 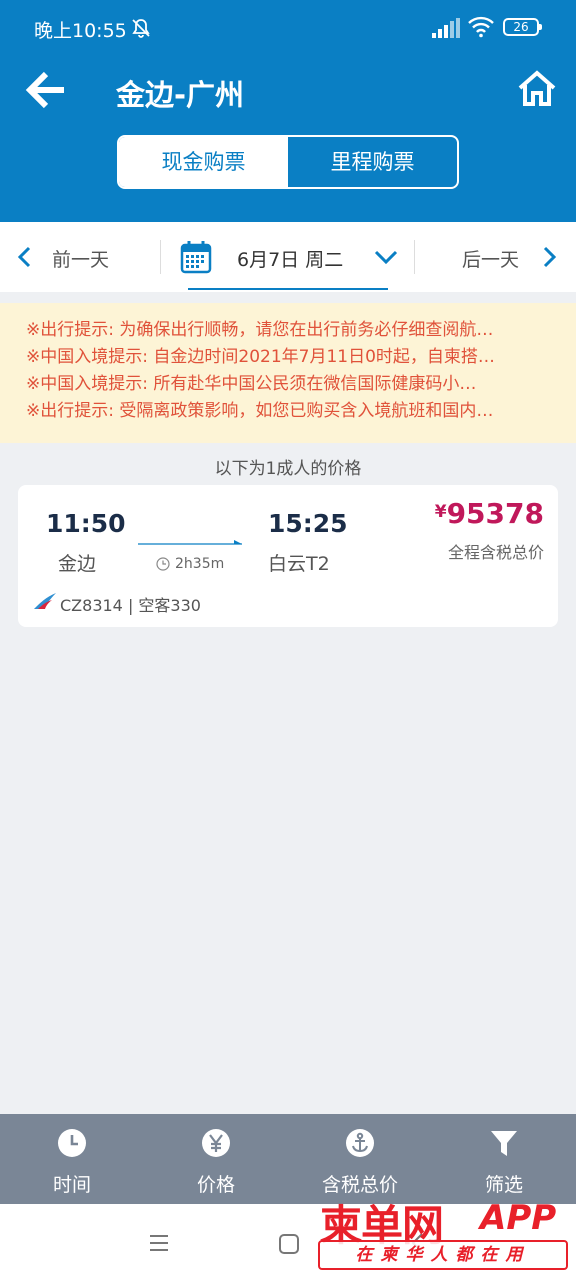 What do you see at coordinates (308, 523) in the screenshot?
I see `arrival-time: 15:25` at bounding box center [308, 523].